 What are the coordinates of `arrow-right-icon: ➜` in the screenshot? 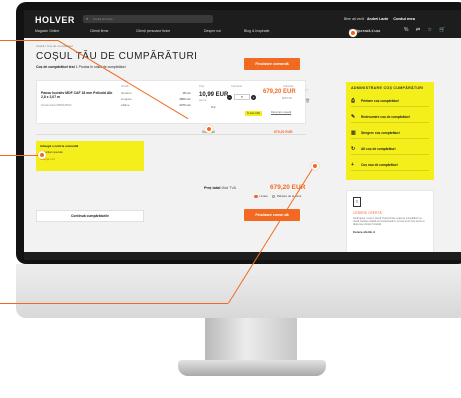 It's located at (374, 231).